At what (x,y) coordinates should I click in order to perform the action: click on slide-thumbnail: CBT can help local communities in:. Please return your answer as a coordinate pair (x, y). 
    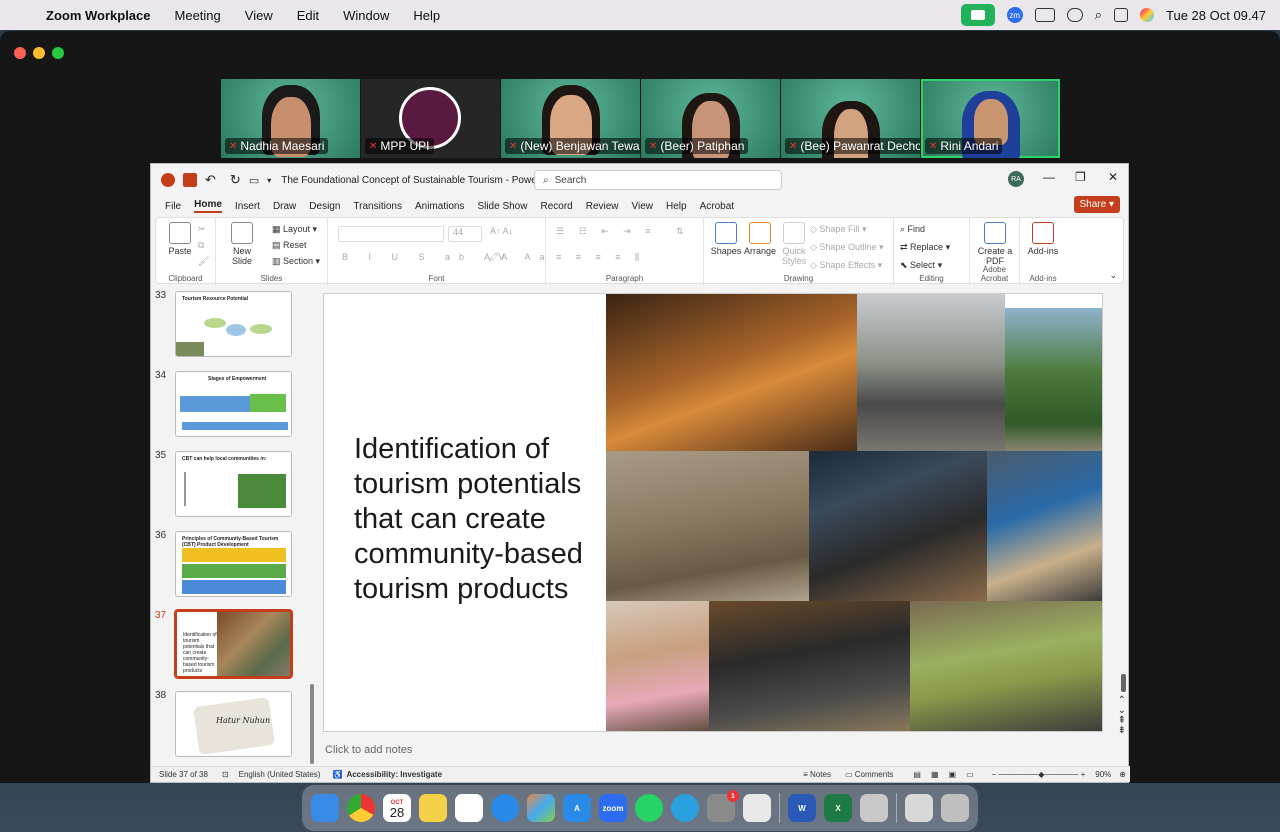
    Looking at the image, I should click on (233, 484).